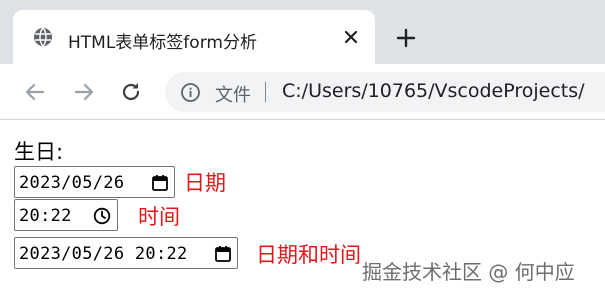 The image size is (605, 296). What do you see at coordinates (103, 254) in the screenshot?
I see `datetime-input-value: 2023/05/26 20:22` at bounding box center [103, 254].